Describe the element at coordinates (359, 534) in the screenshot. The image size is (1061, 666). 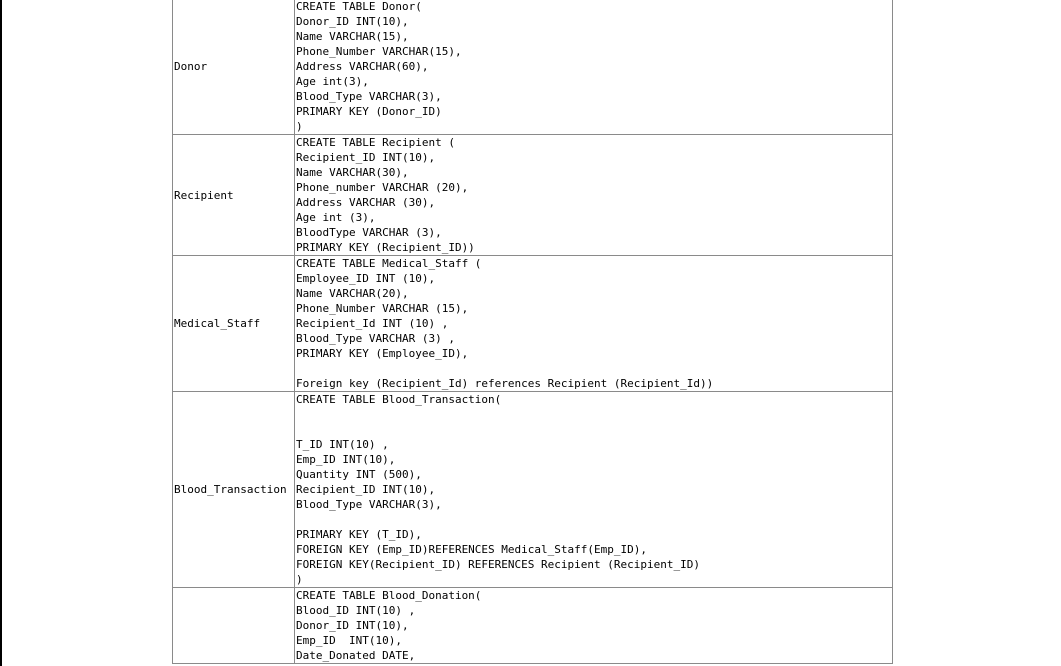
I see `sql-line: PRIMARY KEY (T_ID),` at that location.